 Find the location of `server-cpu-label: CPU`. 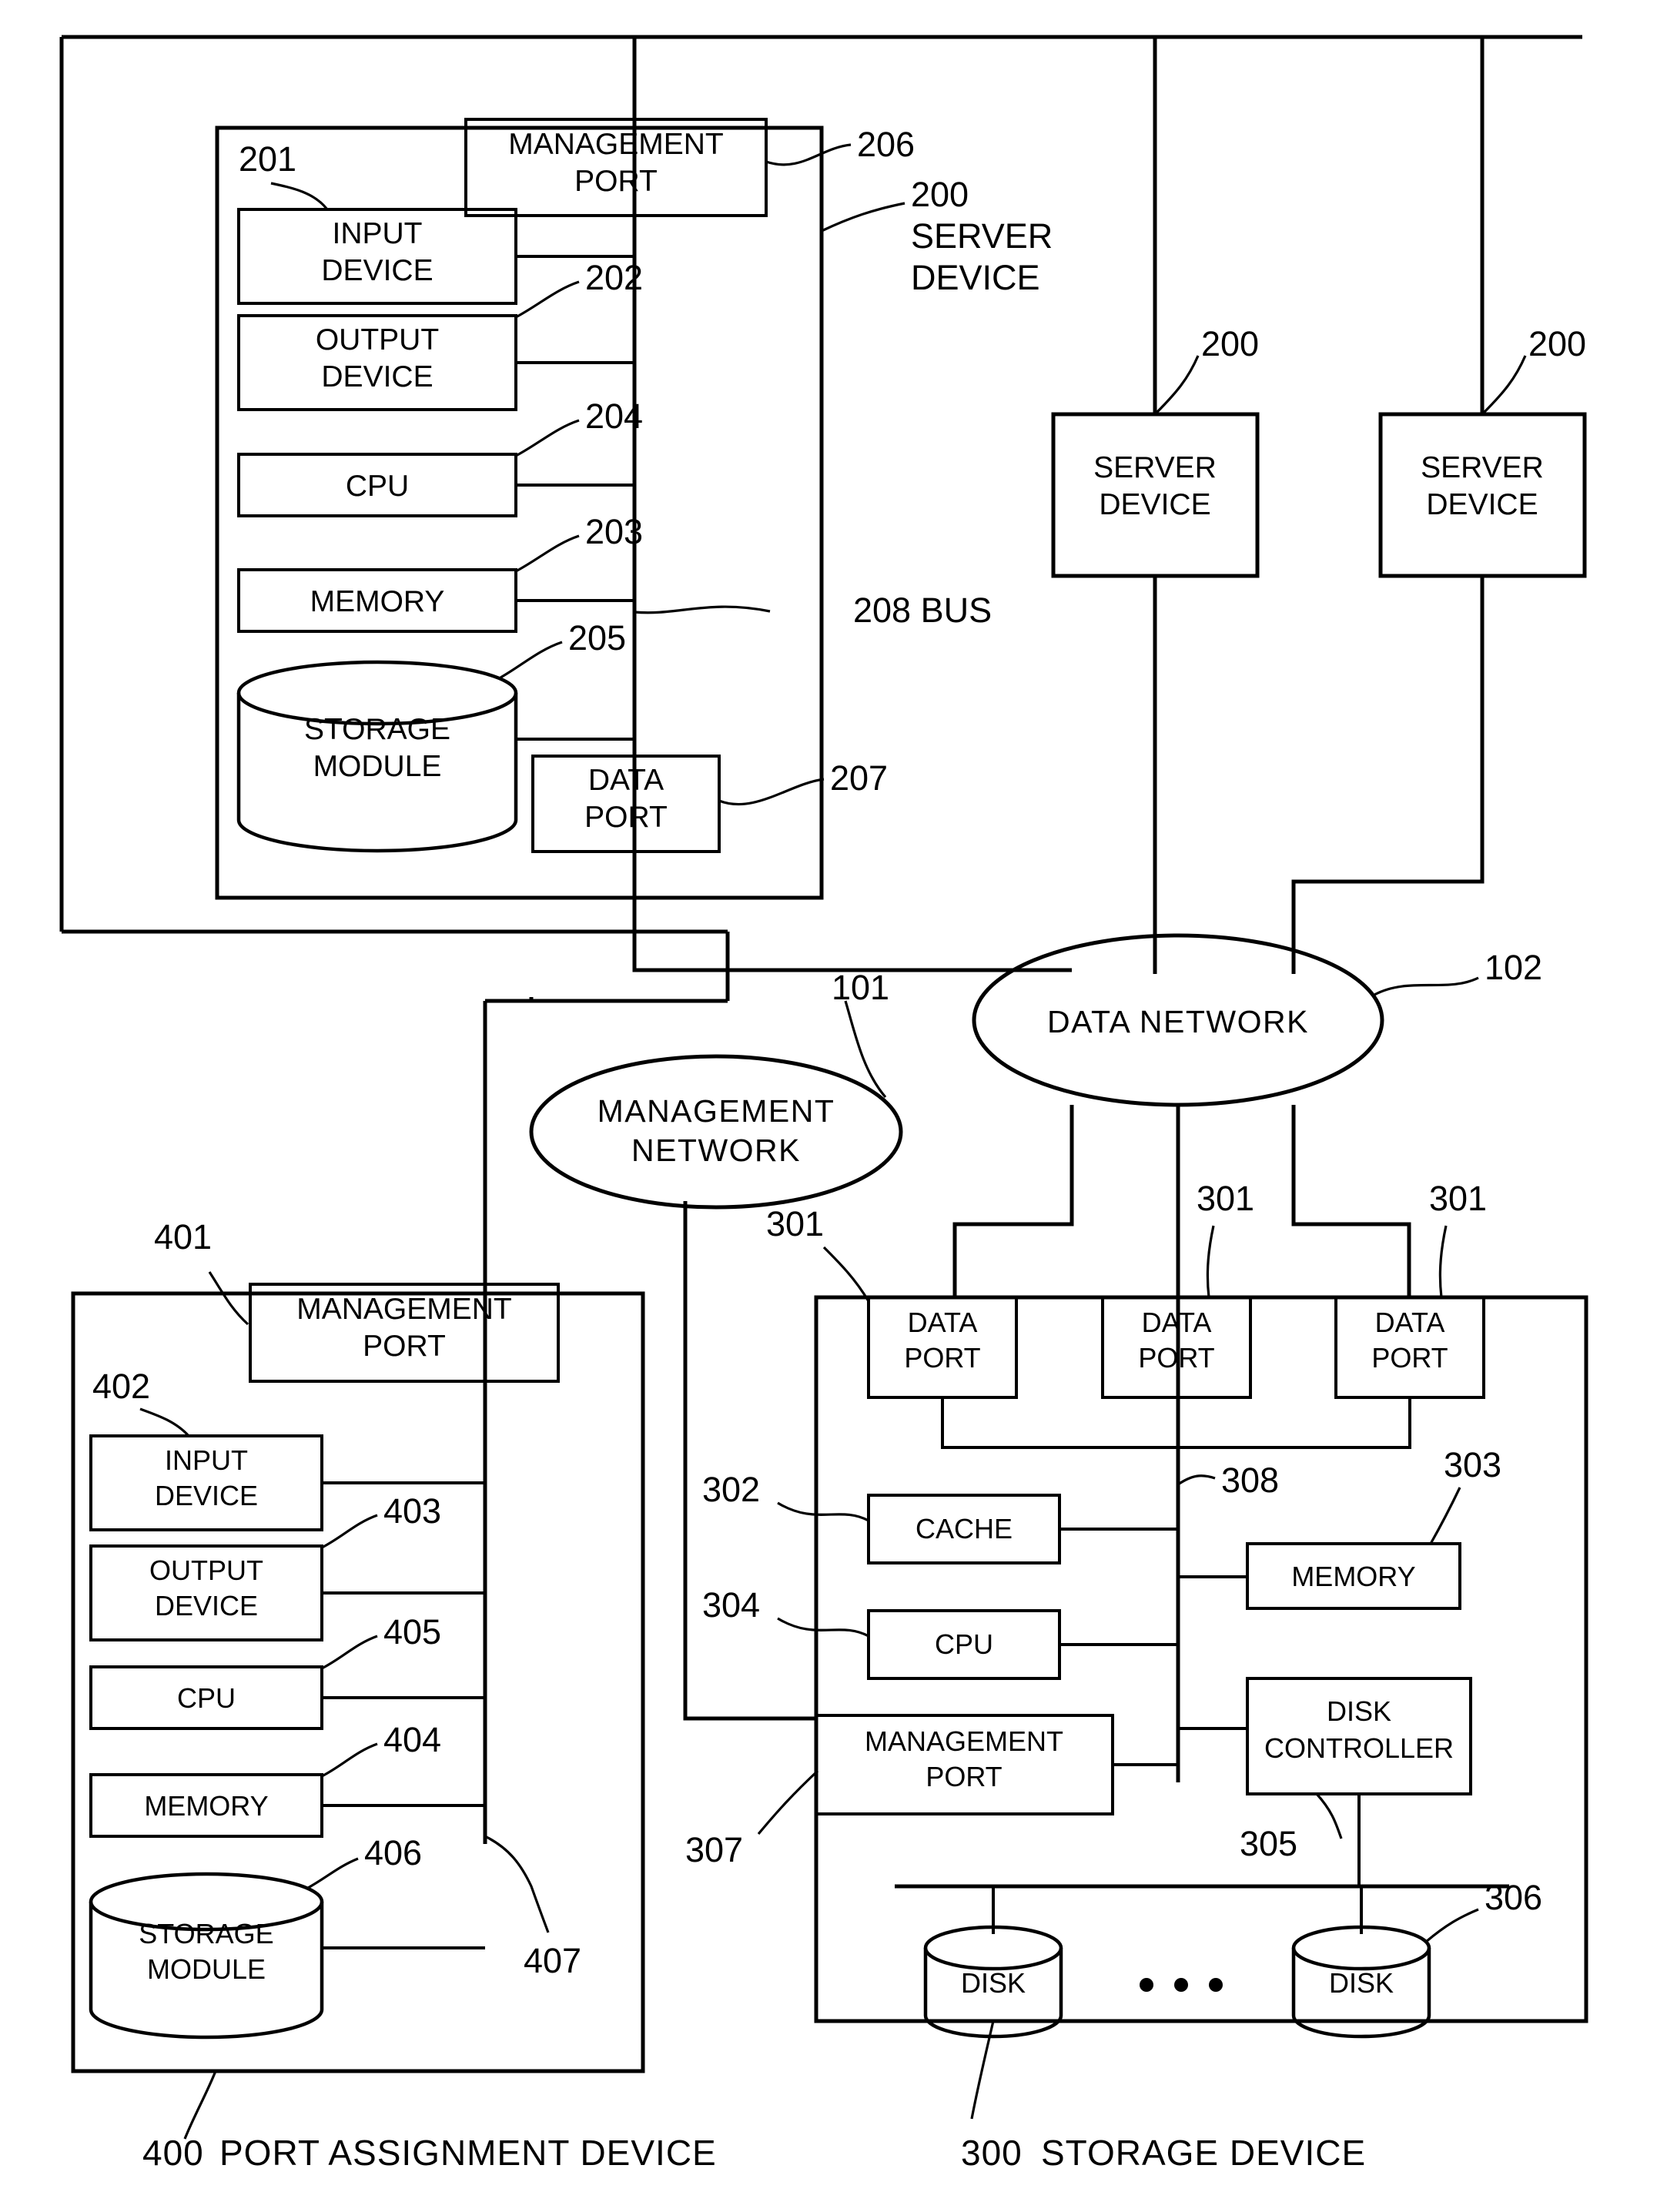

server-cpu-label: CPU is located at coordinates (377, 486).